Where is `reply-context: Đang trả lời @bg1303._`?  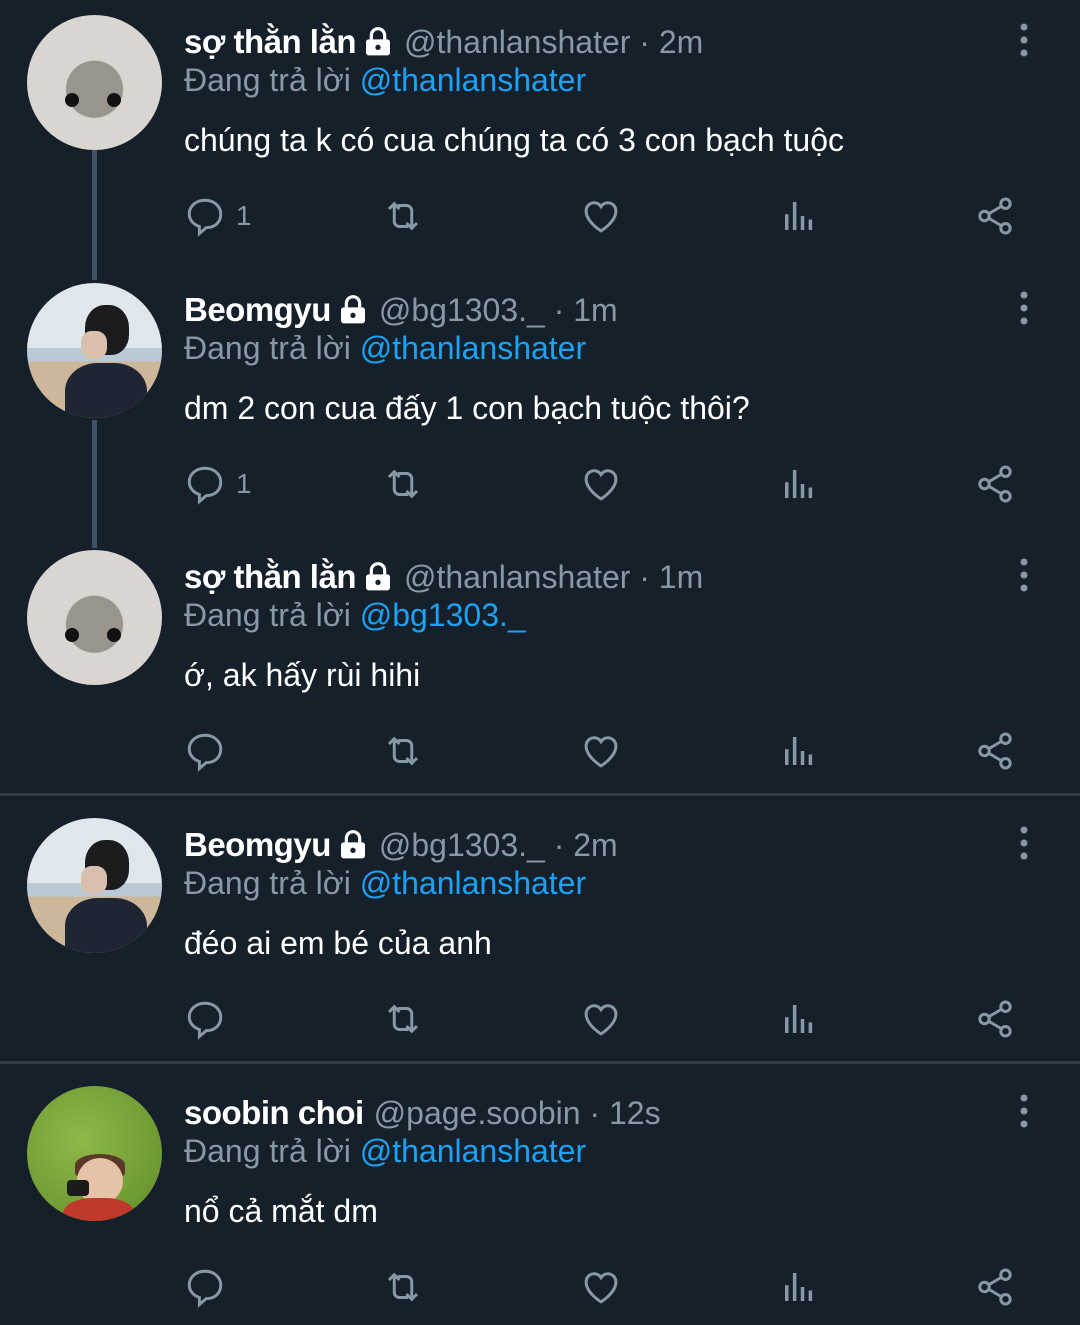
reply-context: Đang trả lời @bg1303._ is located at coordinates (355, 615).